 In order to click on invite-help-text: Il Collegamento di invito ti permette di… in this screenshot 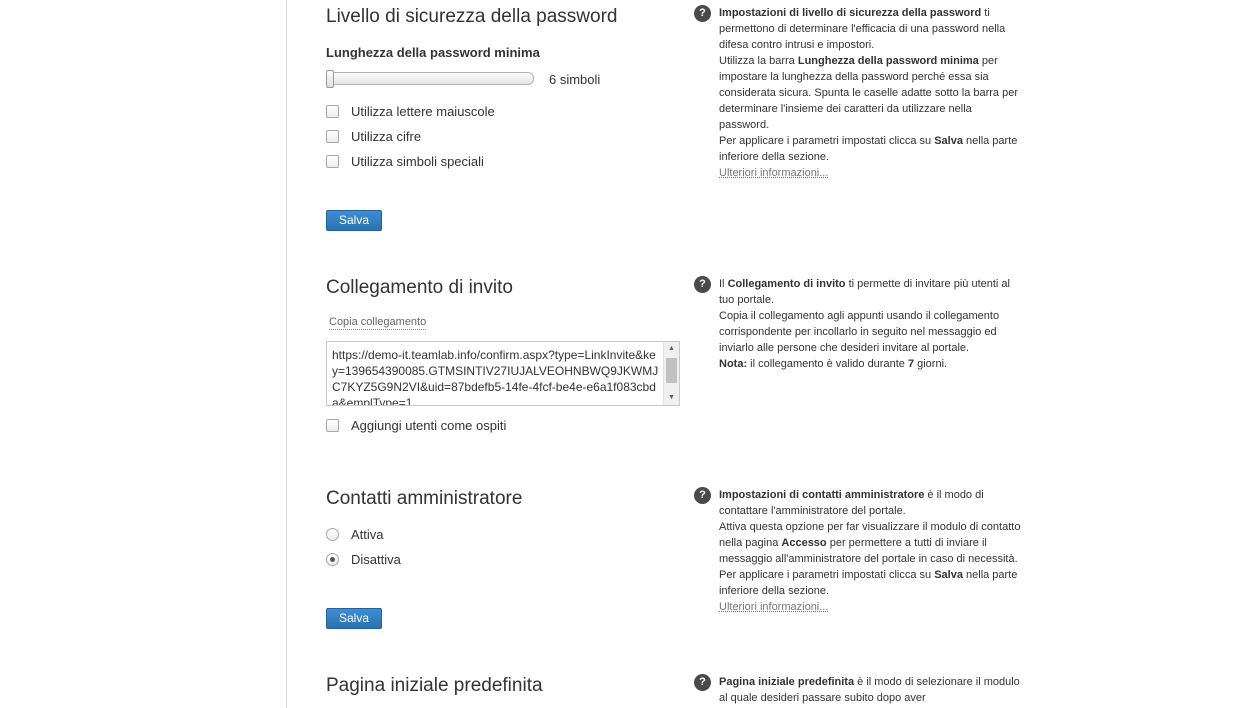, I will do `click(871, 324)`.